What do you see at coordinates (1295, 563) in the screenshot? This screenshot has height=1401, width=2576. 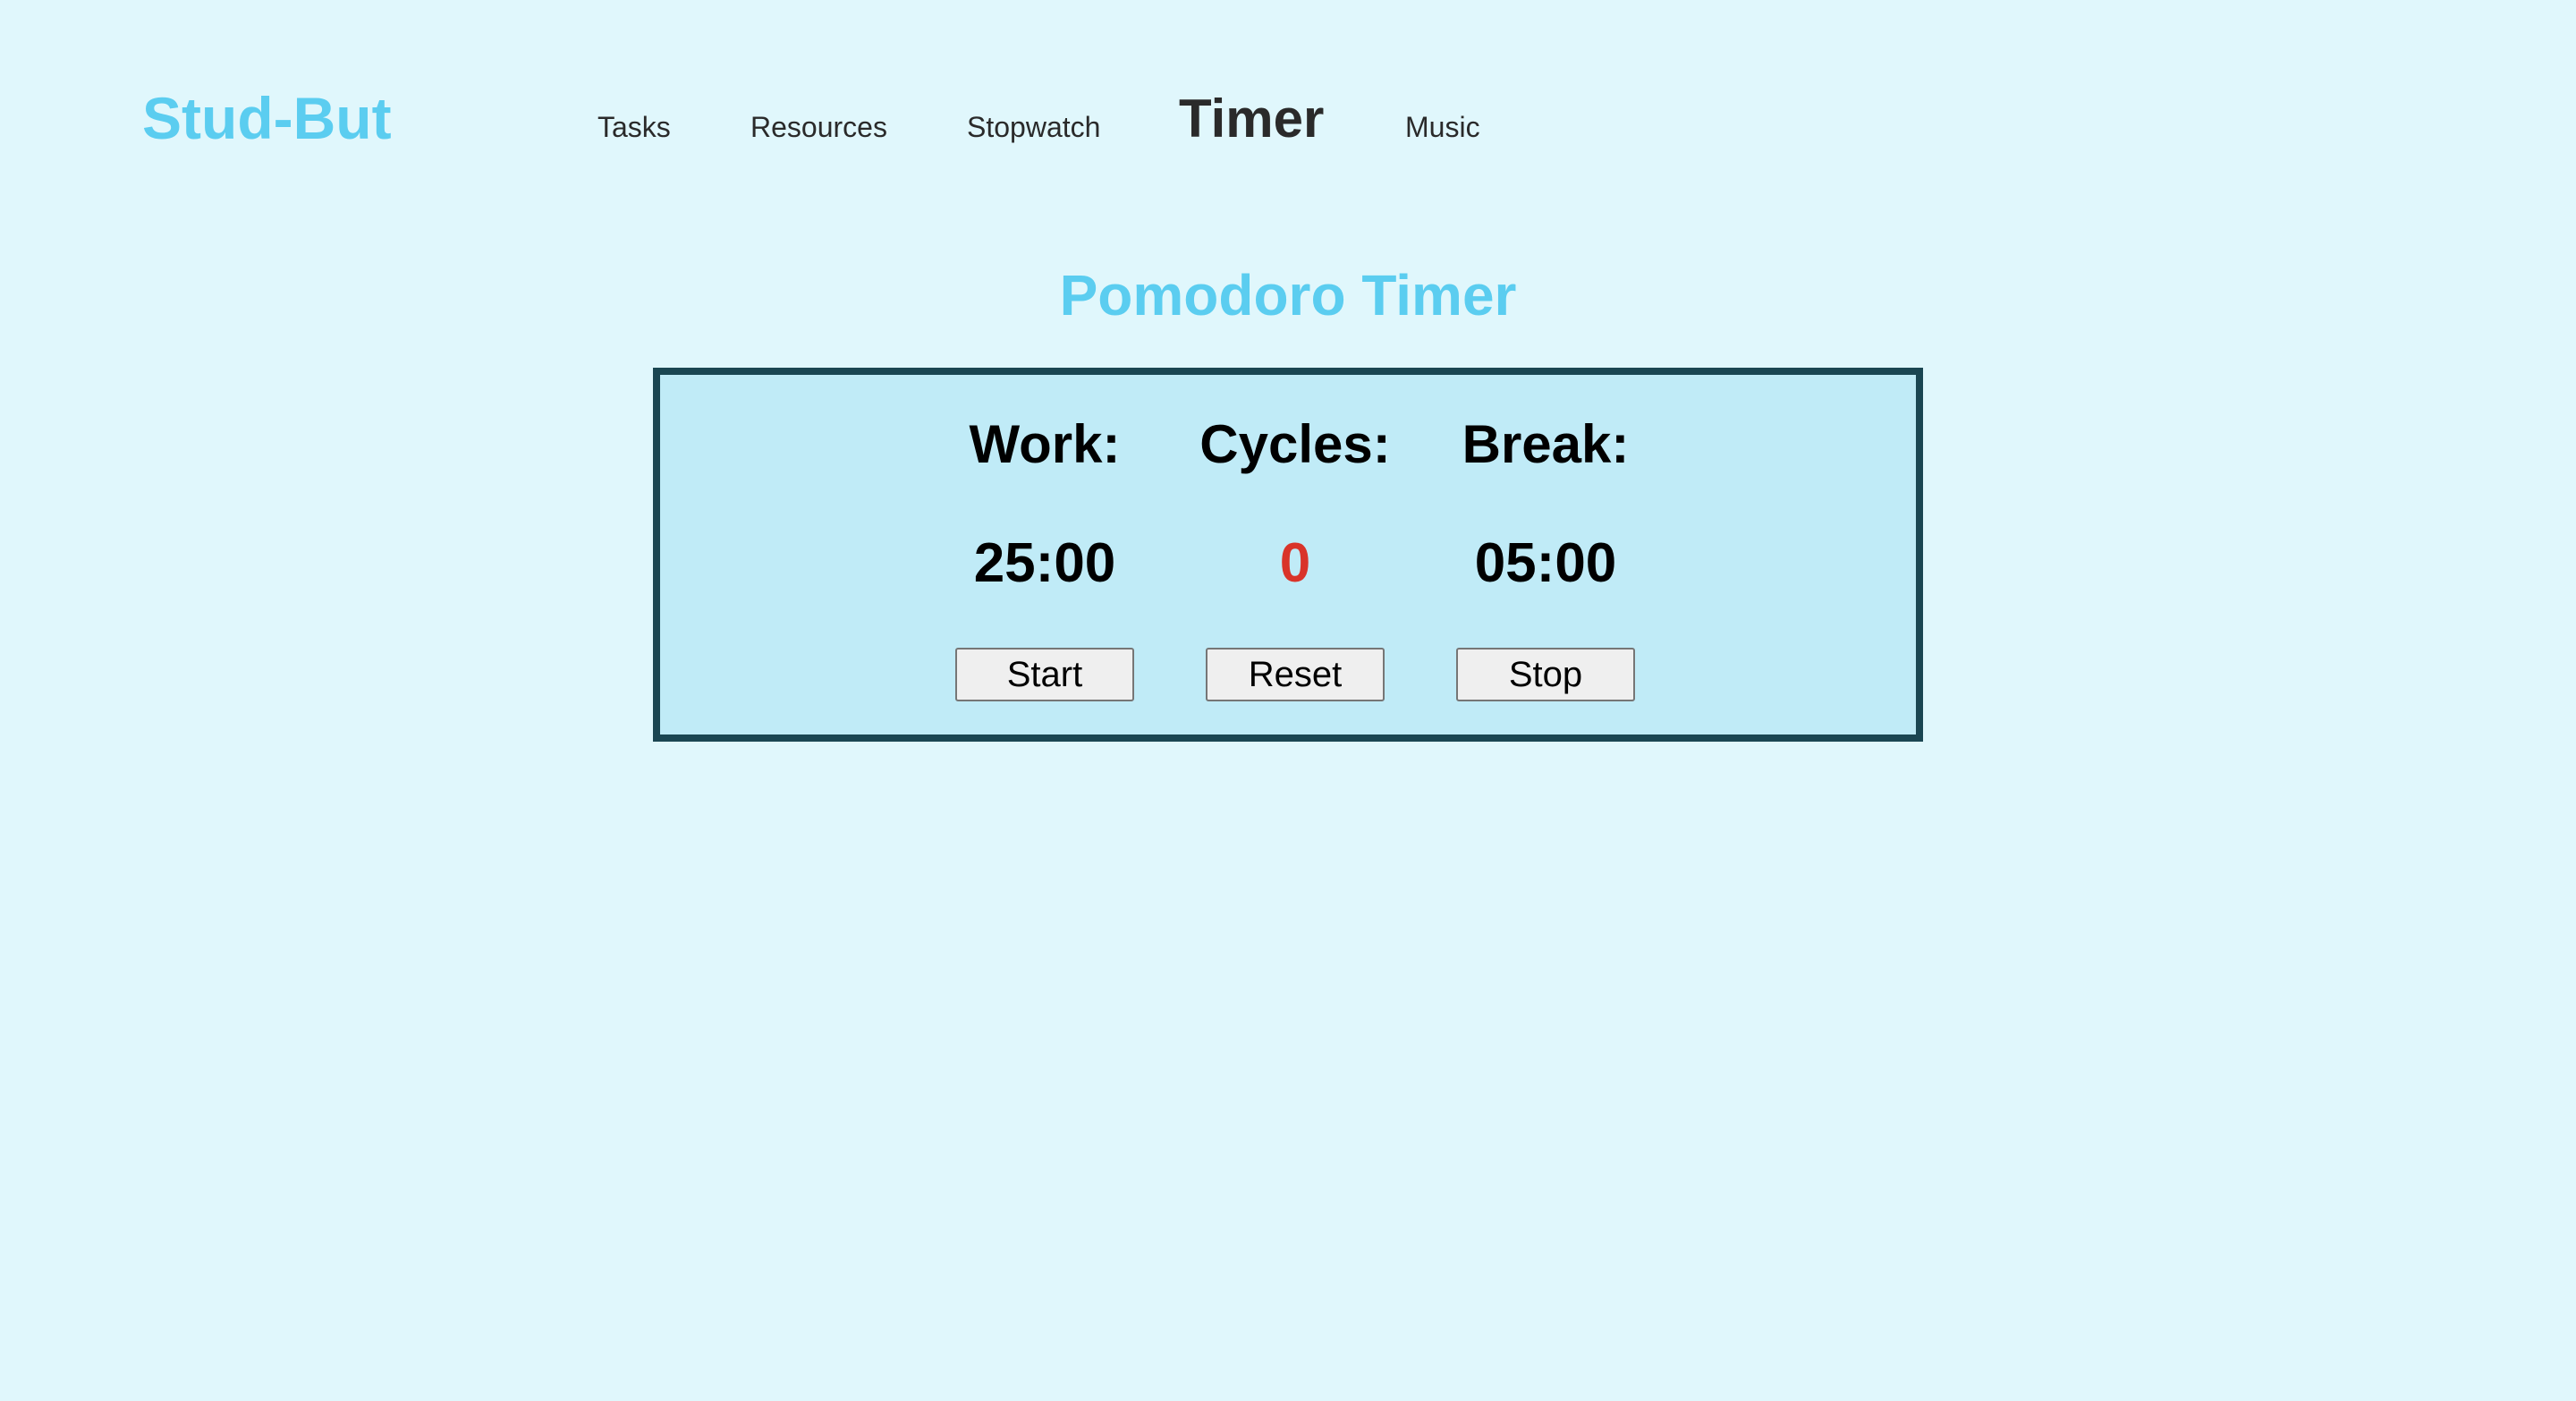 I see `cycles-count: 0` at bounding box center [1295, 563].